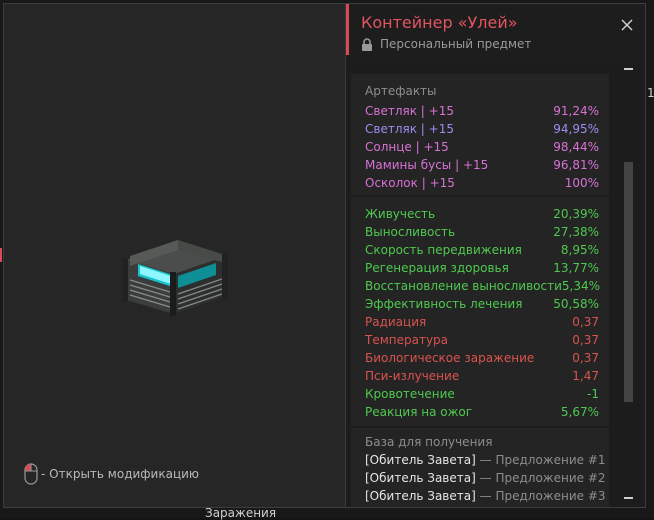 The width and height of the screenshot is (654, 520). What do you see at coordinates (1, 255) in the screenshot?
I see `background-accent-mark` at bounding box center [1, 255].